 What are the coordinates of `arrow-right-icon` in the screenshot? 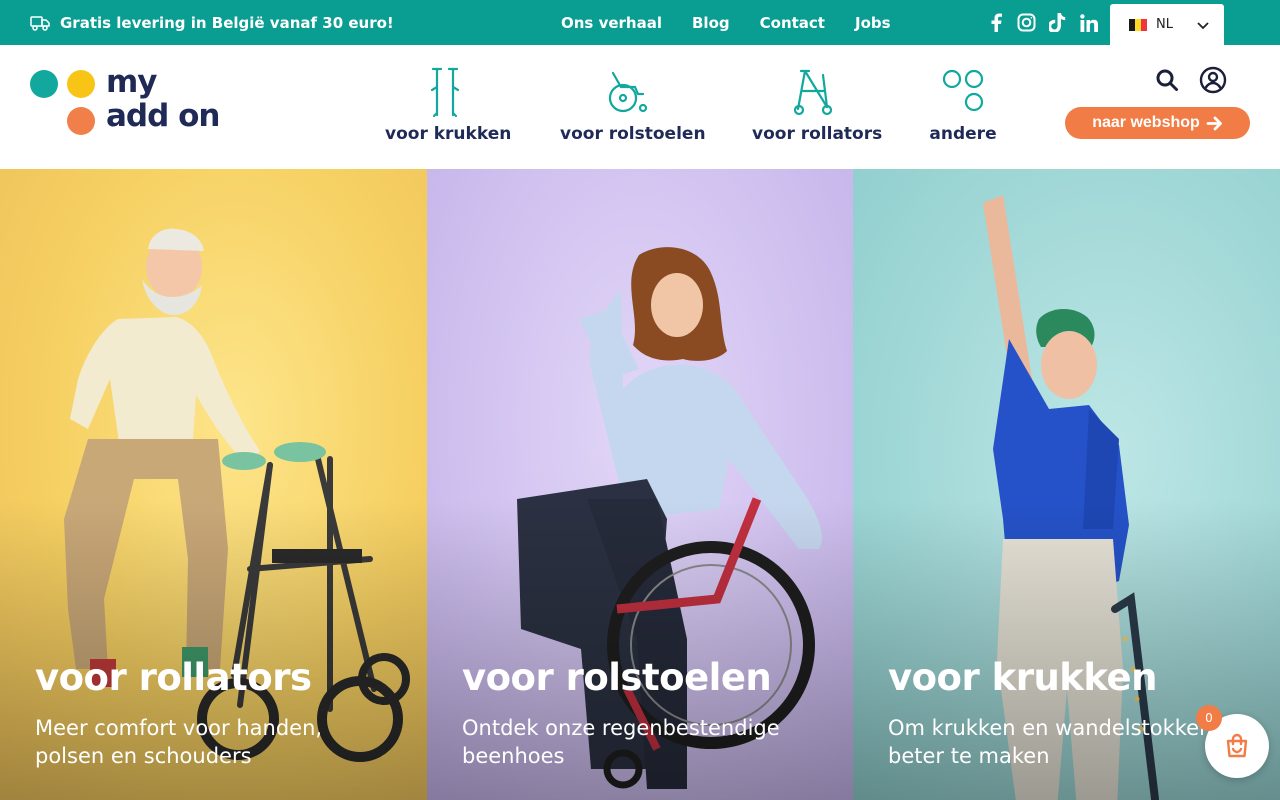 It's located at (1214, 123).